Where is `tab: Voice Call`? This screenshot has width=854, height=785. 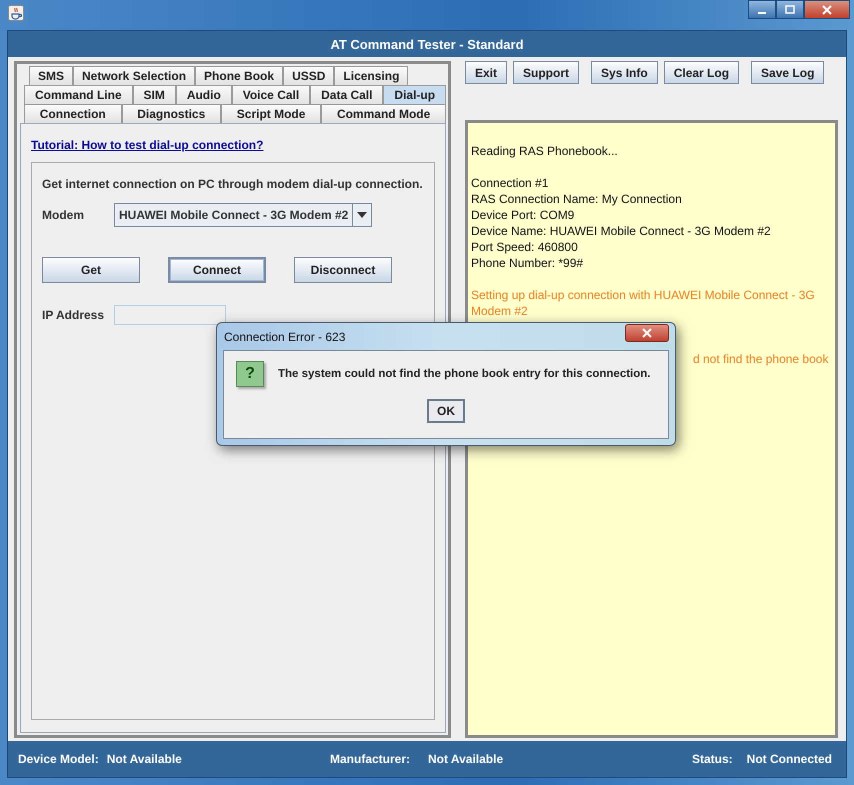 tab: Voice Call is located at coordinates (271, 94).